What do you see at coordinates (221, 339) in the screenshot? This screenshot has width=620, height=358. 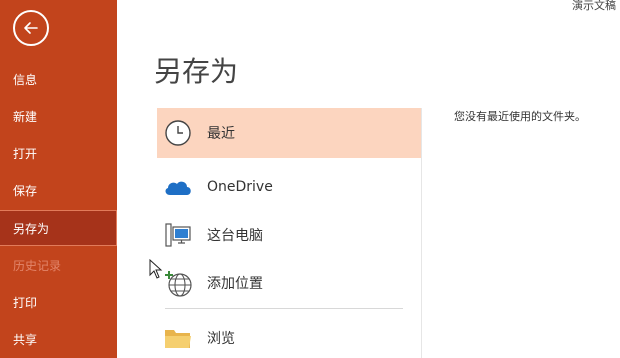 I see `location-label: 浏览` at bounding box center [221, 339].